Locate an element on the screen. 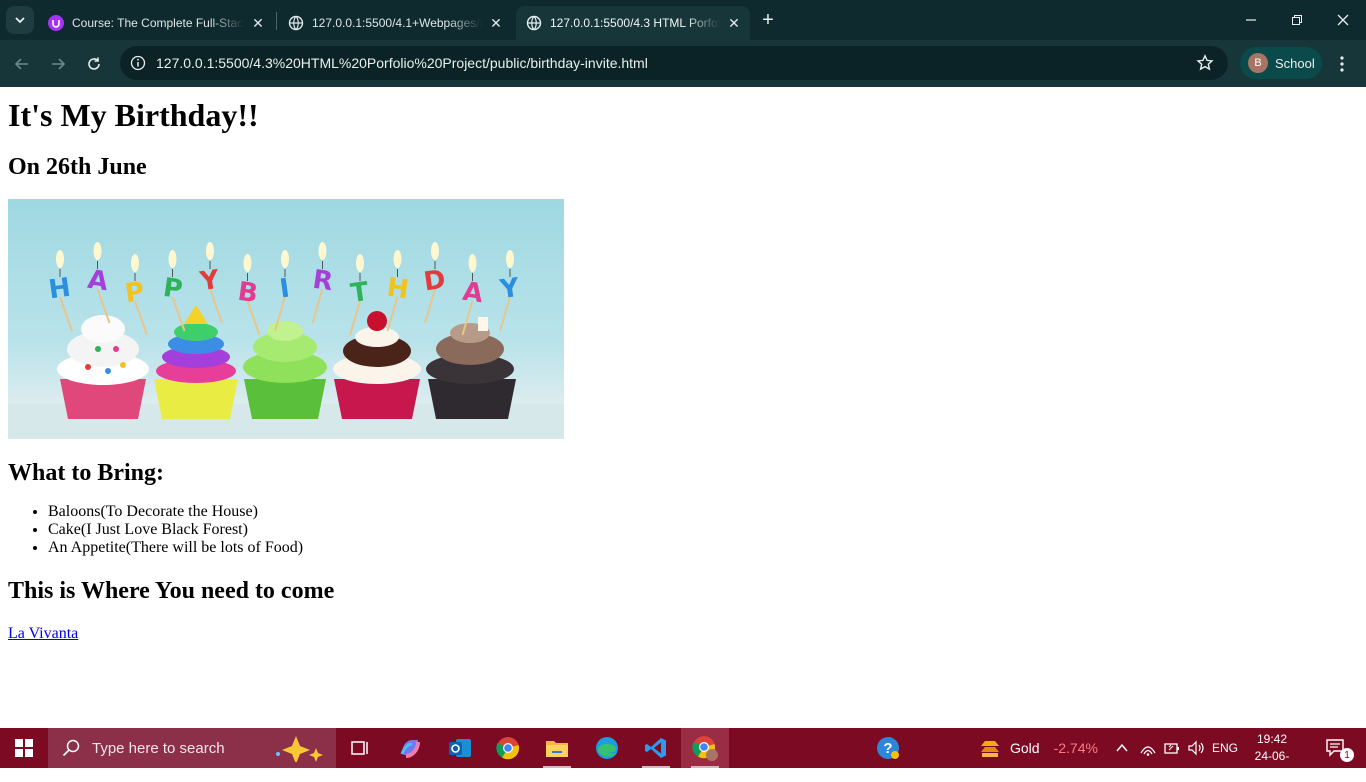  where-heading: This is Where You need to come is located at coordinates (171, 591).